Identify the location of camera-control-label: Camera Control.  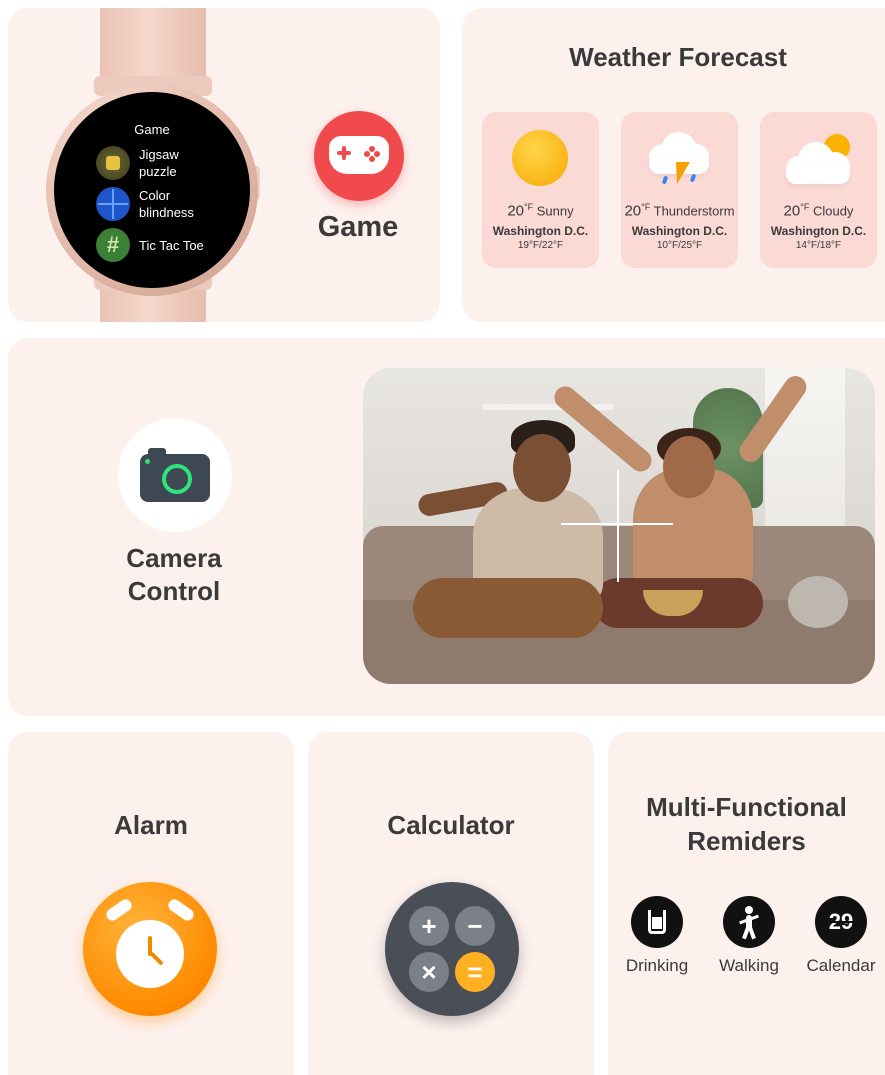
(174, 574).